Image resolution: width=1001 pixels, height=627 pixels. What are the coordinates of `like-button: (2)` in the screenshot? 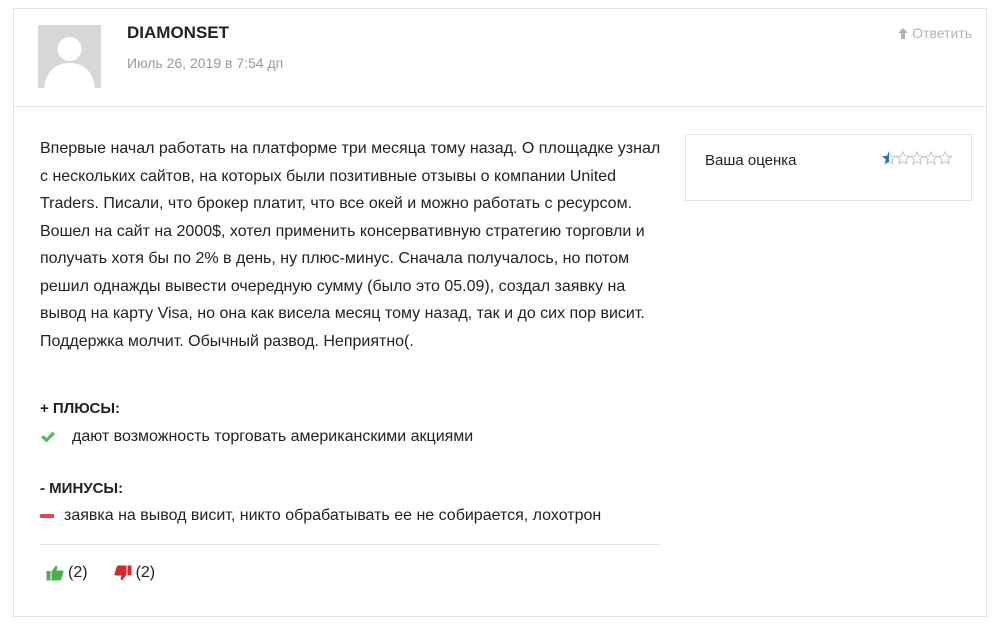 It's located at (67, 573).